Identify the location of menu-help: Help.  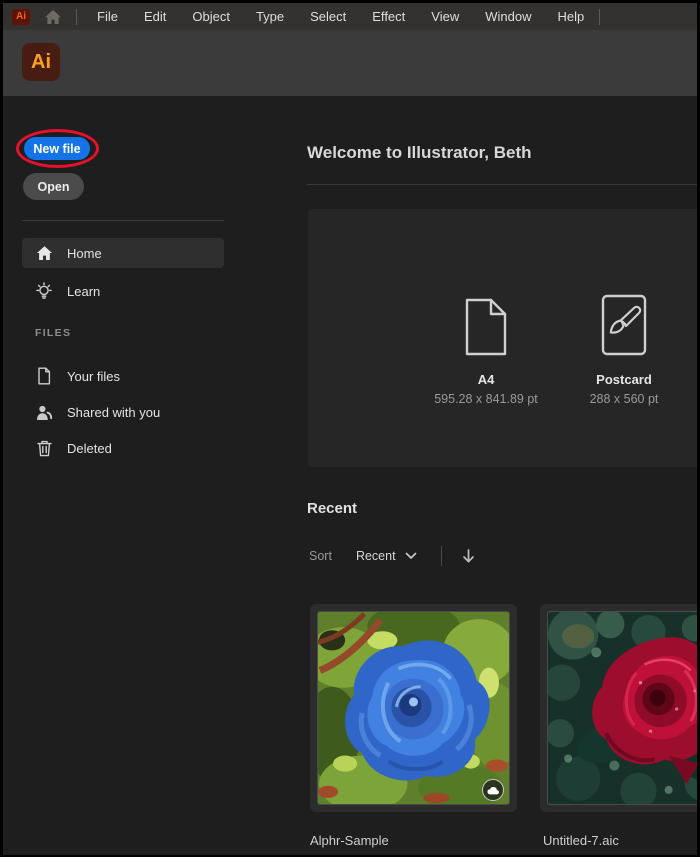
(570, 16).